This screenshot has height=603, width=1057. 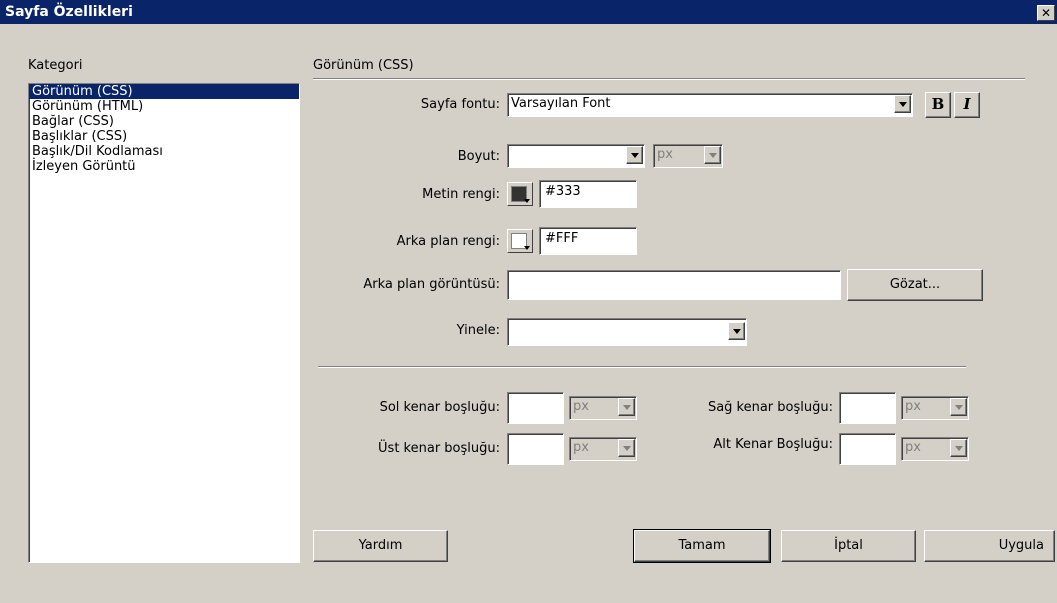 I want to click on panel-heading: Görünüm (CSS), so click(x=363, y=65).